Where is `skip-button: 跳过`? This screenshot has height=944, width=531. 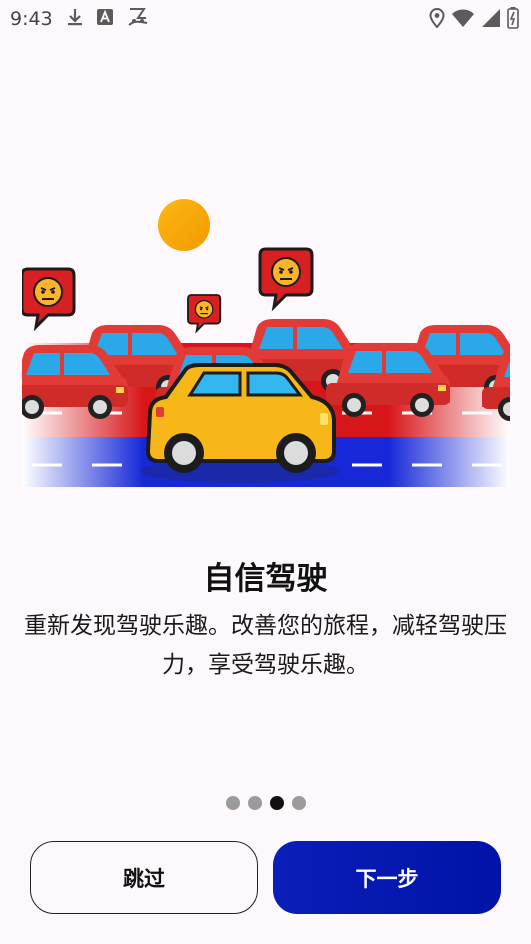 skip-button: 跳过 is located at coordinates (144, 877).